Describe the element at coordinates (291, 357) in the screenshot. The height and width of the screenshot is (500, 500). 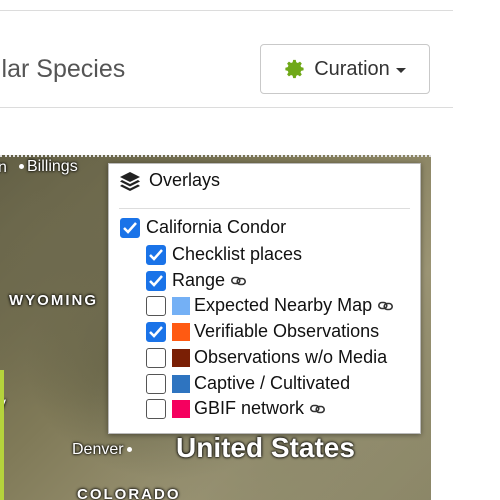
I see `overlay-label: Observations w/o Media` at that location.